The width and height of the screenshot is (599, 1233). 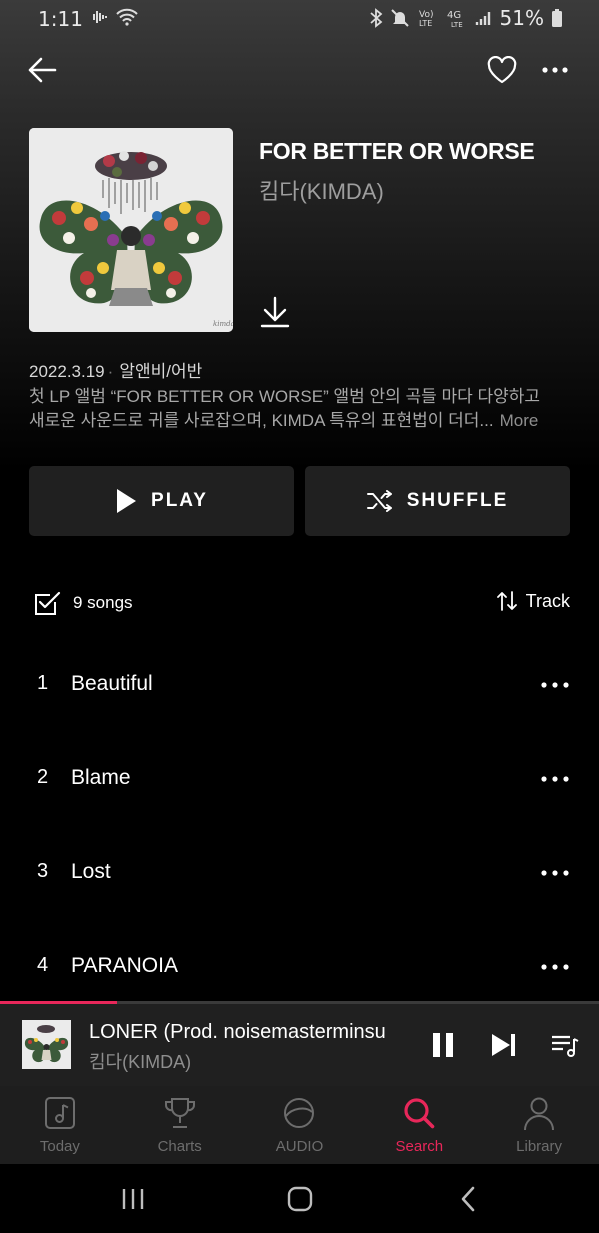 I want to click on album-cover: kimda, so click(x=131, y=230).